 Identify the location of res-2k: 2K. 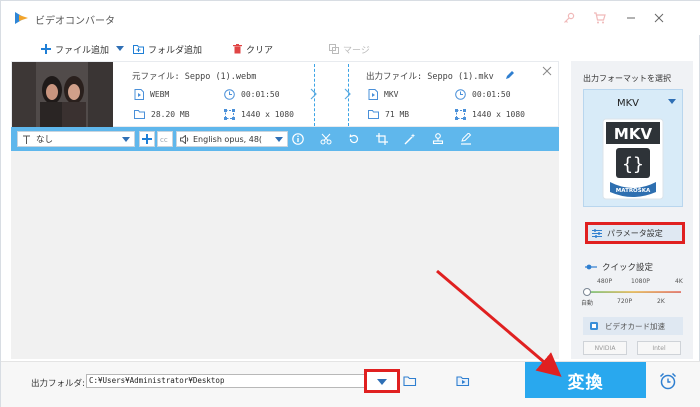
(661, 301).